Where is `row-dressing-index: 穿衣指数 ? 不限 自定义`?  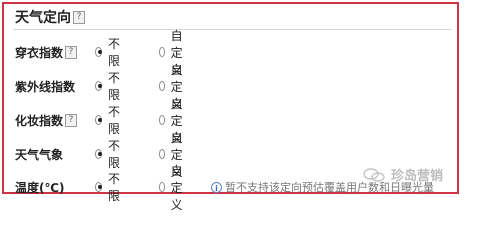
row-dressing-index: 穿衣指数 ? 不限 自定义 is located at coordinates (99, 53).